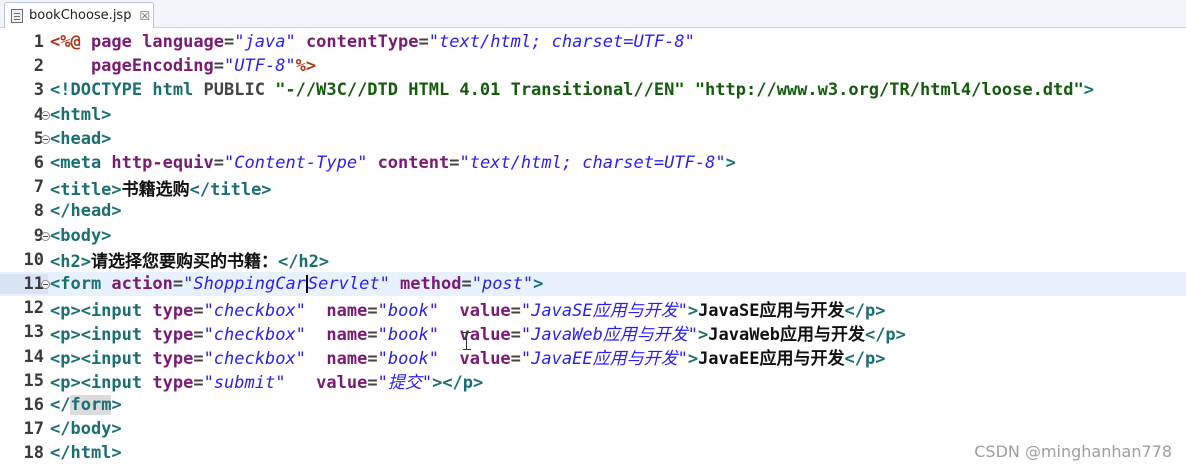  What do you see at coordinates (60, 405) in the screenshot?
I see `code-token: </` at bounding box center [60, 405].